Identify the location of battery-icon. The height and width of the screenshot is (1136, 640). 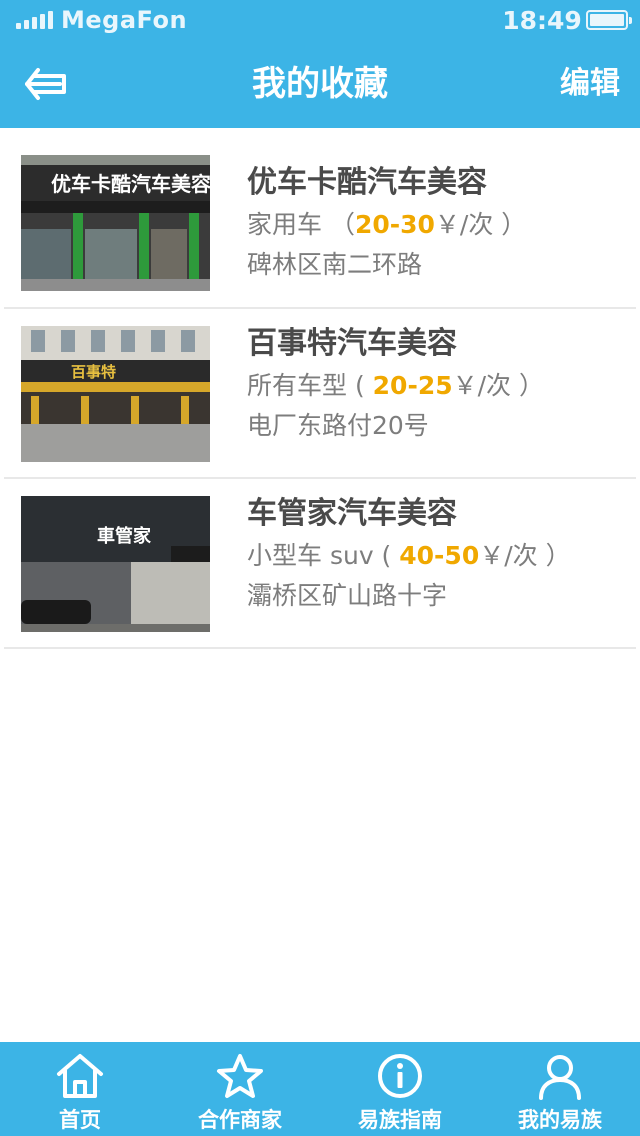
(609, 20).